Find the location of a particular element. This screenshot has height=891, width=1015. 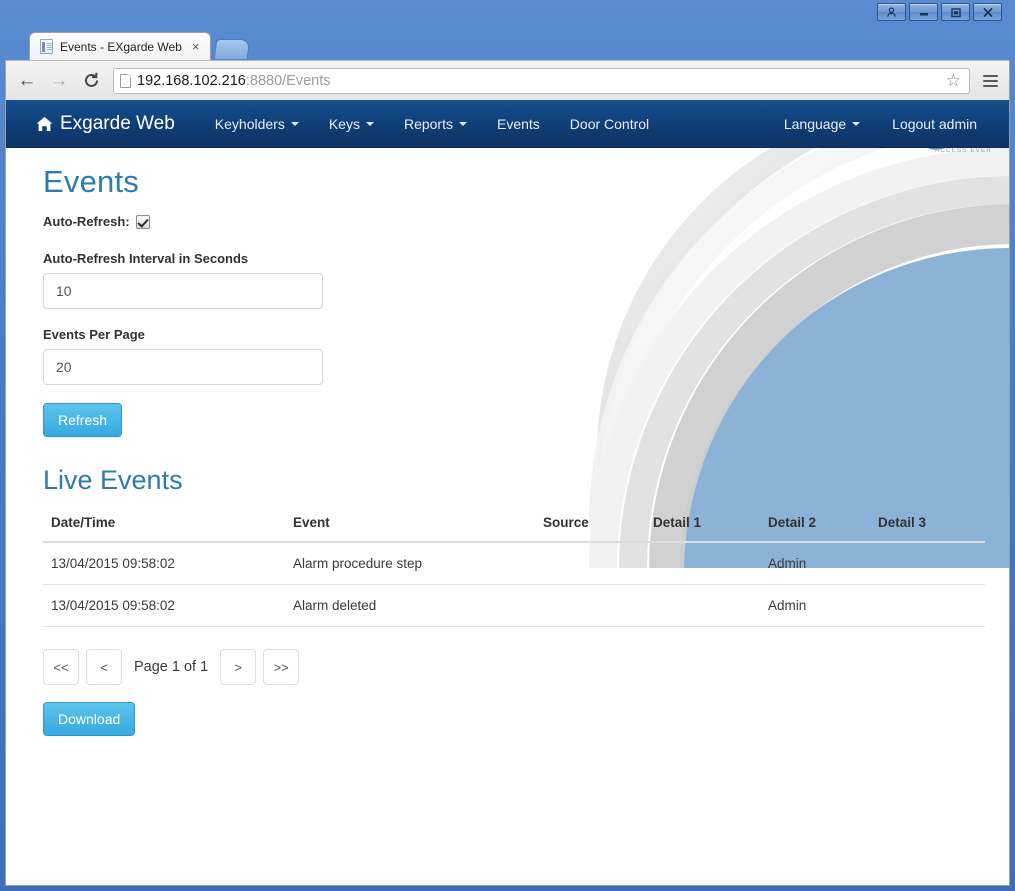

new-tab-button is located at coordinates (232, 49).